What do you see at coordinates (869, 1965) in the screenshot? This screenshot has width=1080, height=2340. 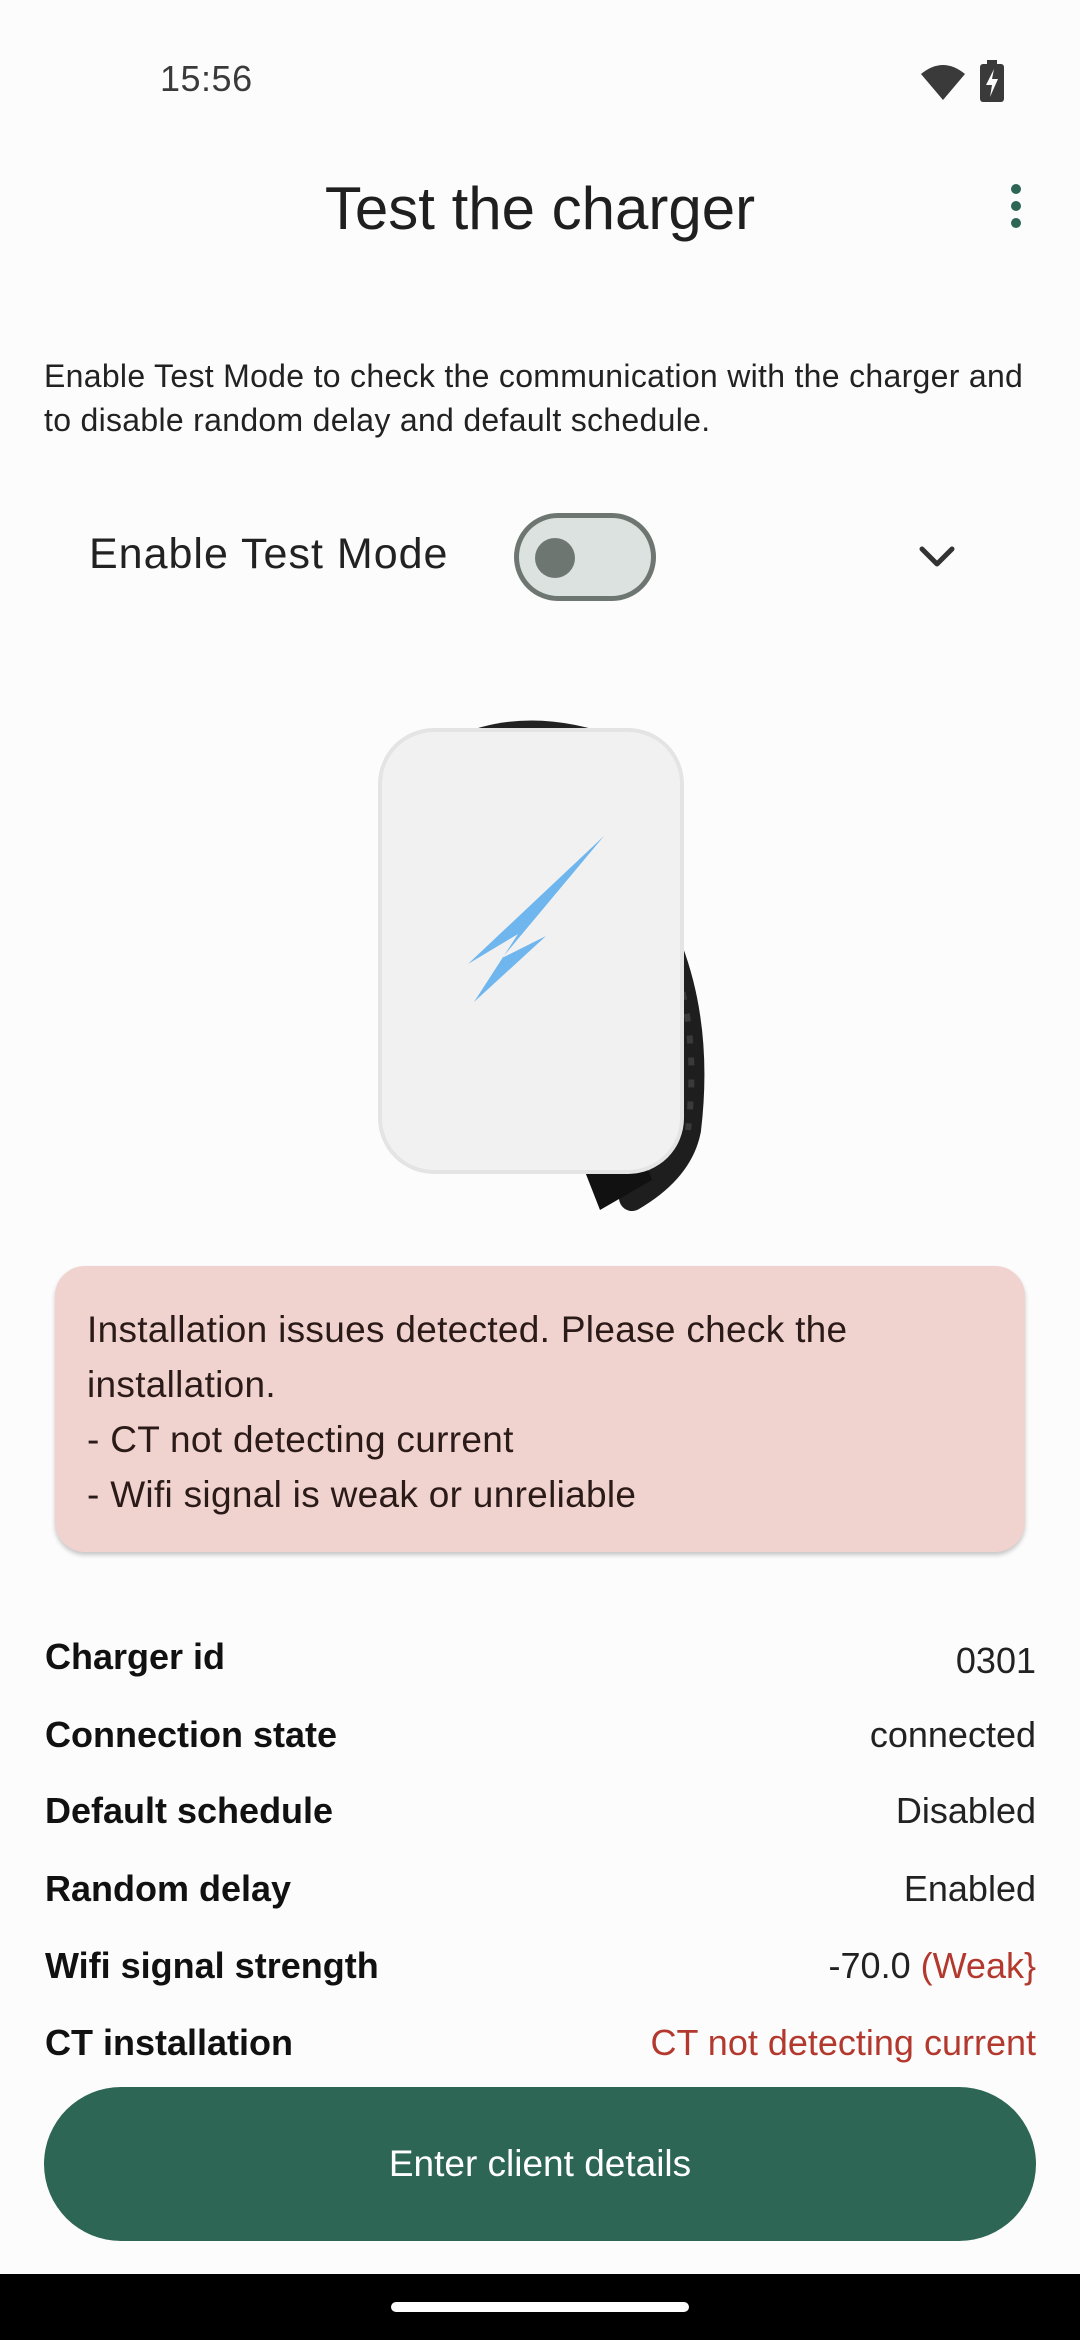 I see `wifi-strength-number: -70.0` at bounding box center [869, 1965].